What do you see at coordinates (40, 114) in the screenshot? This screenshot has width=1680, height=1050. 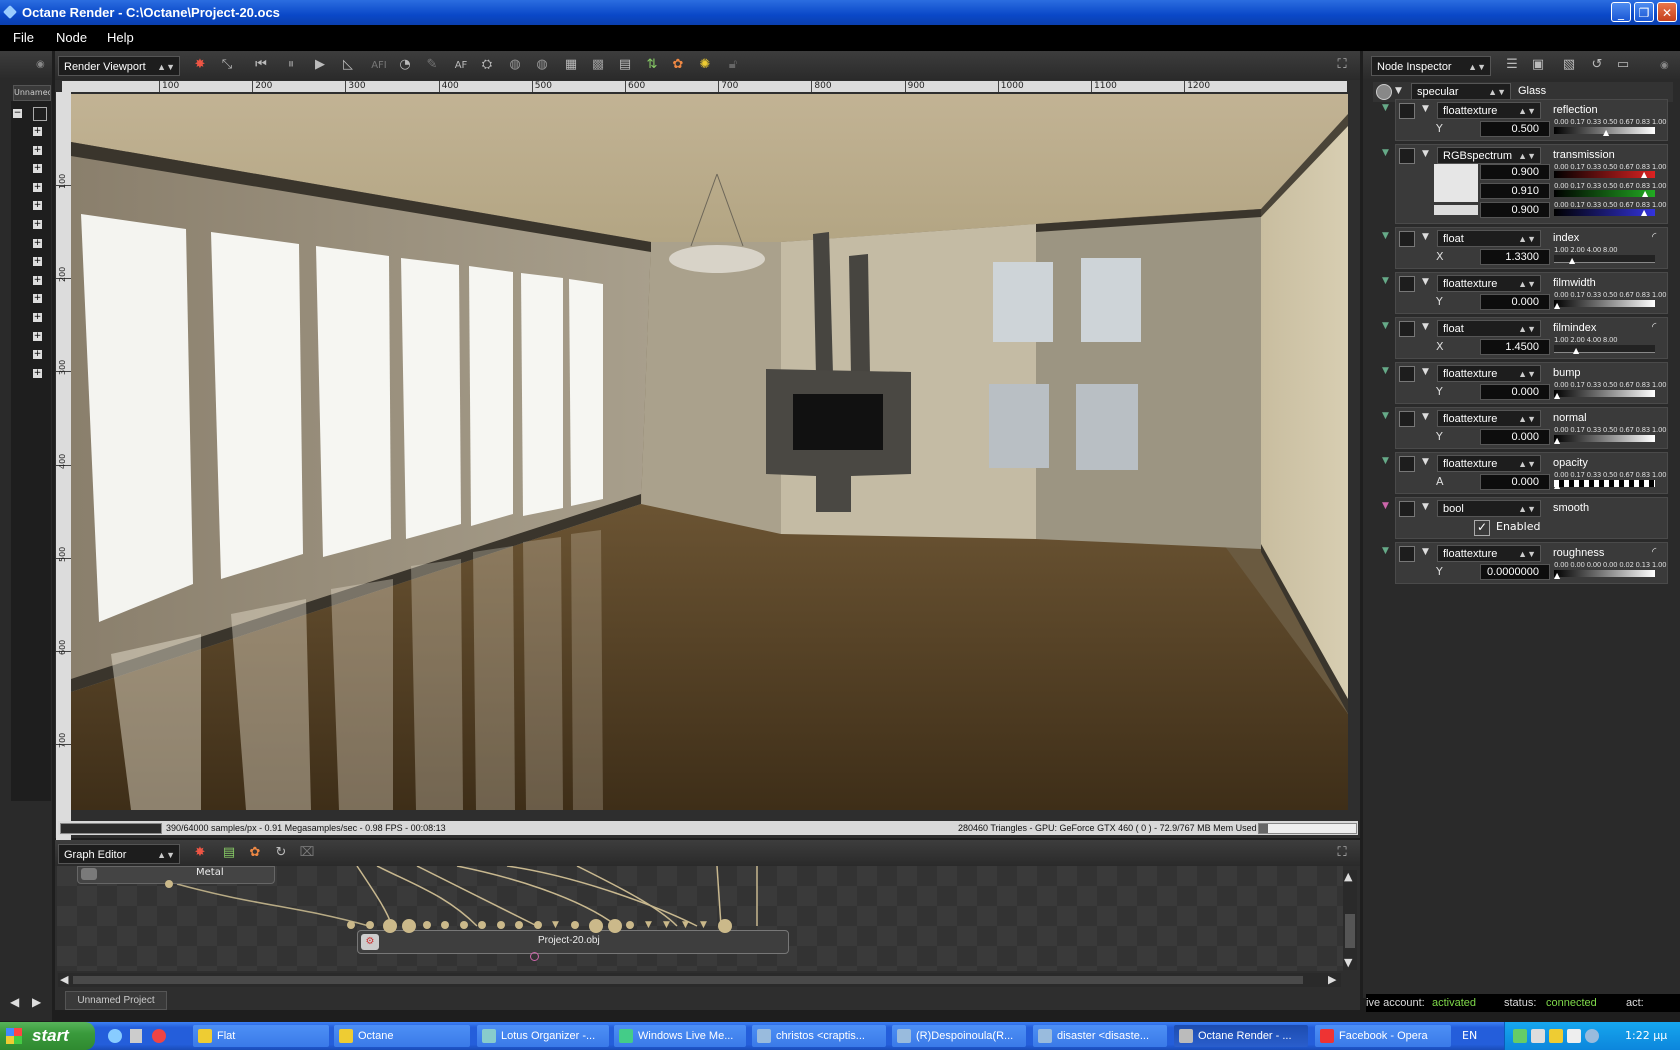 I see `scene-node-icon` at bounding box center [40, 114].